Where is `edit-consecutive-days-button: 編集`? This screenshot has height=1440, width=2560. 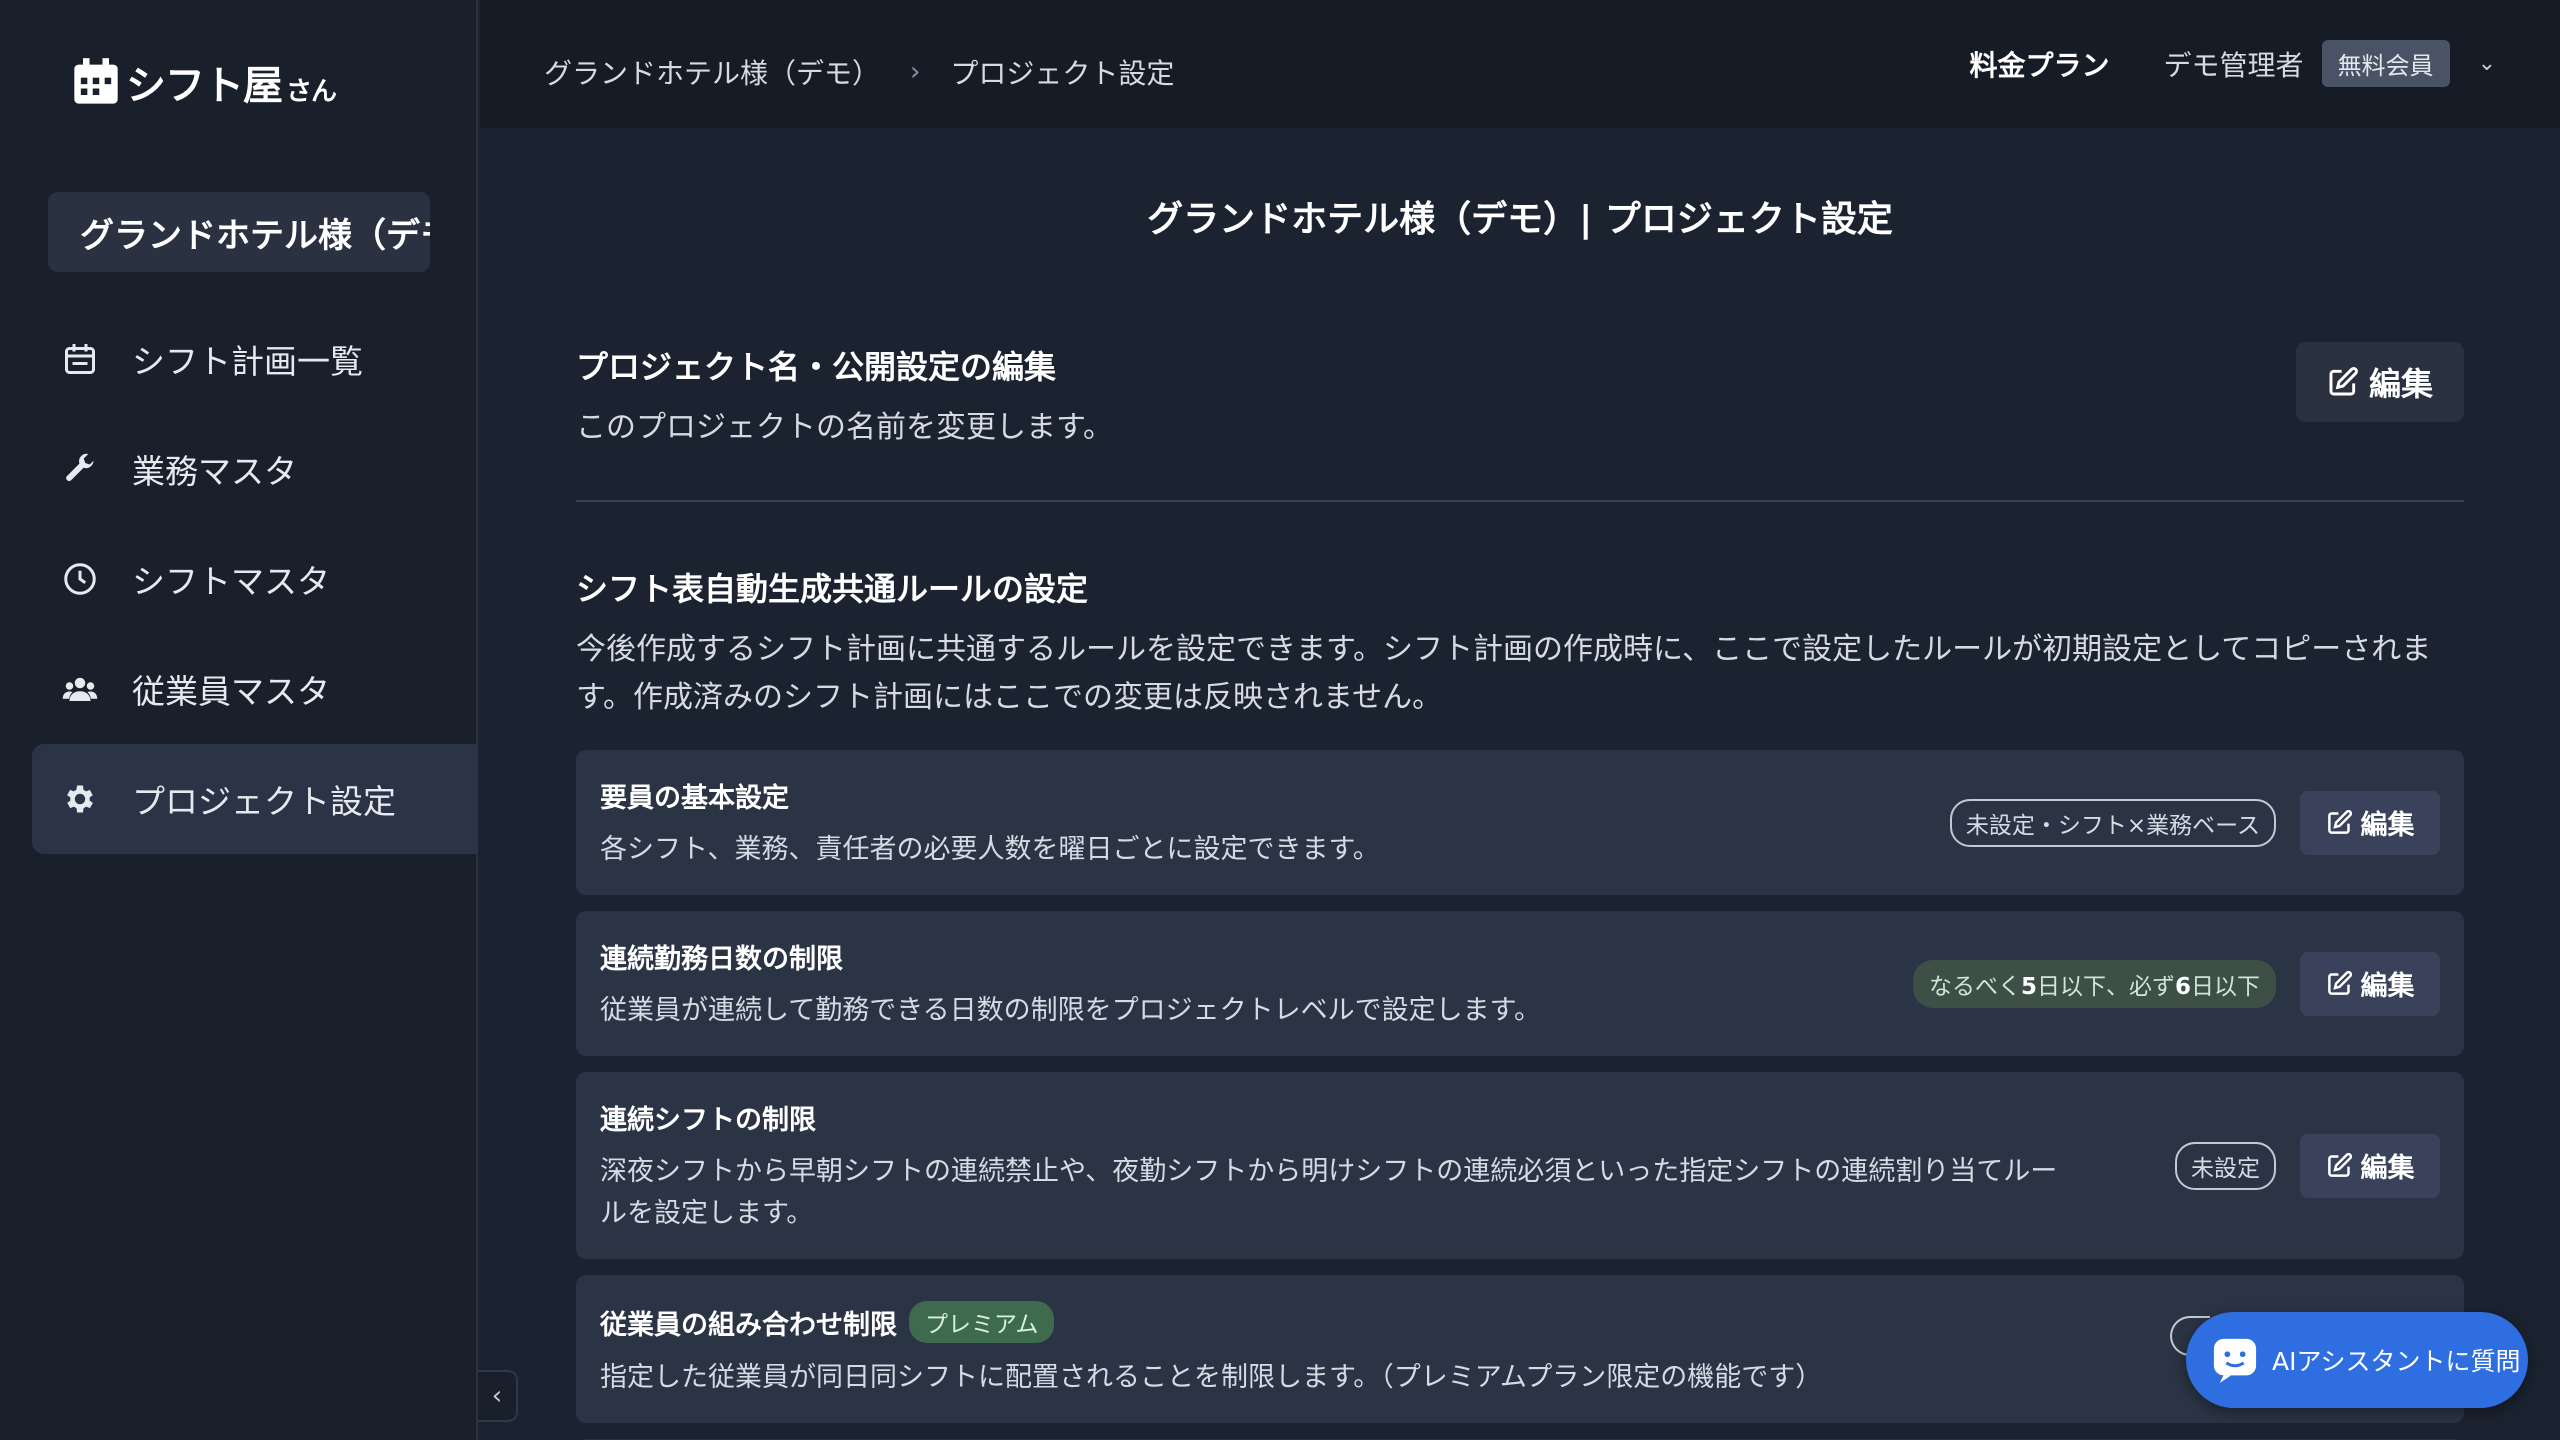
edit-consecutive-days-button: 編集 is located at coordinates (2370, 983).